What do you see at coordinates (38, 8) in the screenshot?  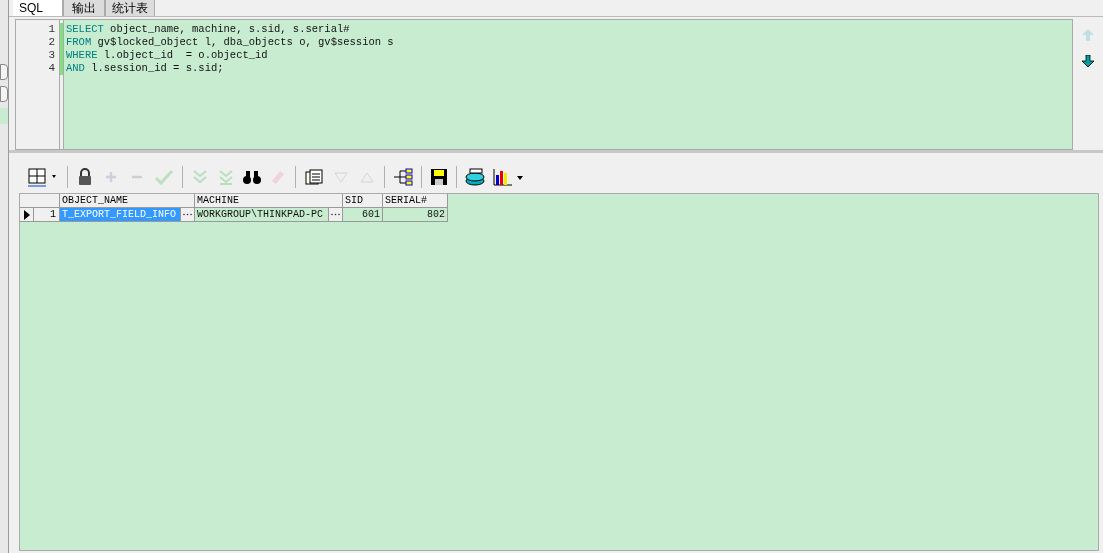 I see `tab: SQL` at bounding box center [38, 8].